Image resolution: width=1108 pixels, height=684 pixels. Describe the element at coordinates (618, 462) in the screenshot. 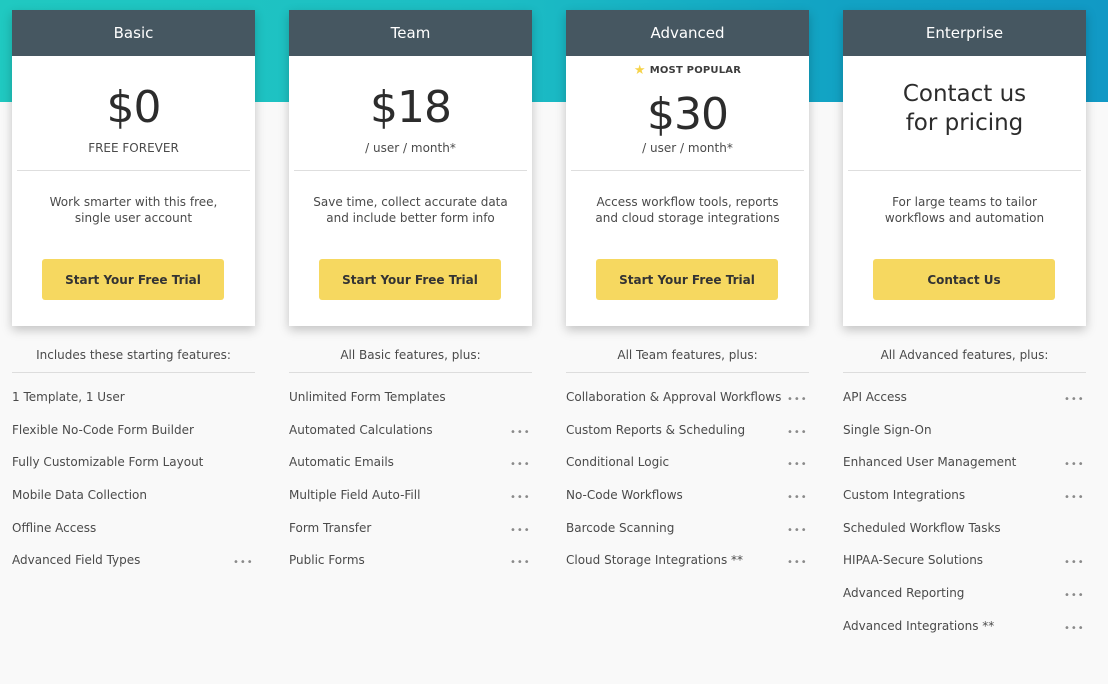

I see `feature-label: Conditional Logic` at that location.